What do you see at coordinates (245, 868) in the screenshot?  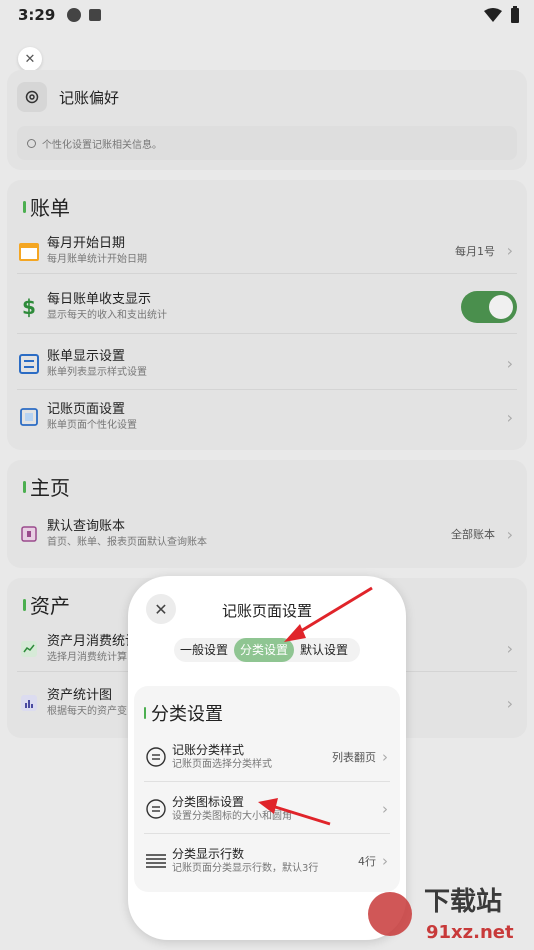 I see `category-rows-subtitle: 记账页面分类显示行数，默认3行` at bounding box center [245, 868].